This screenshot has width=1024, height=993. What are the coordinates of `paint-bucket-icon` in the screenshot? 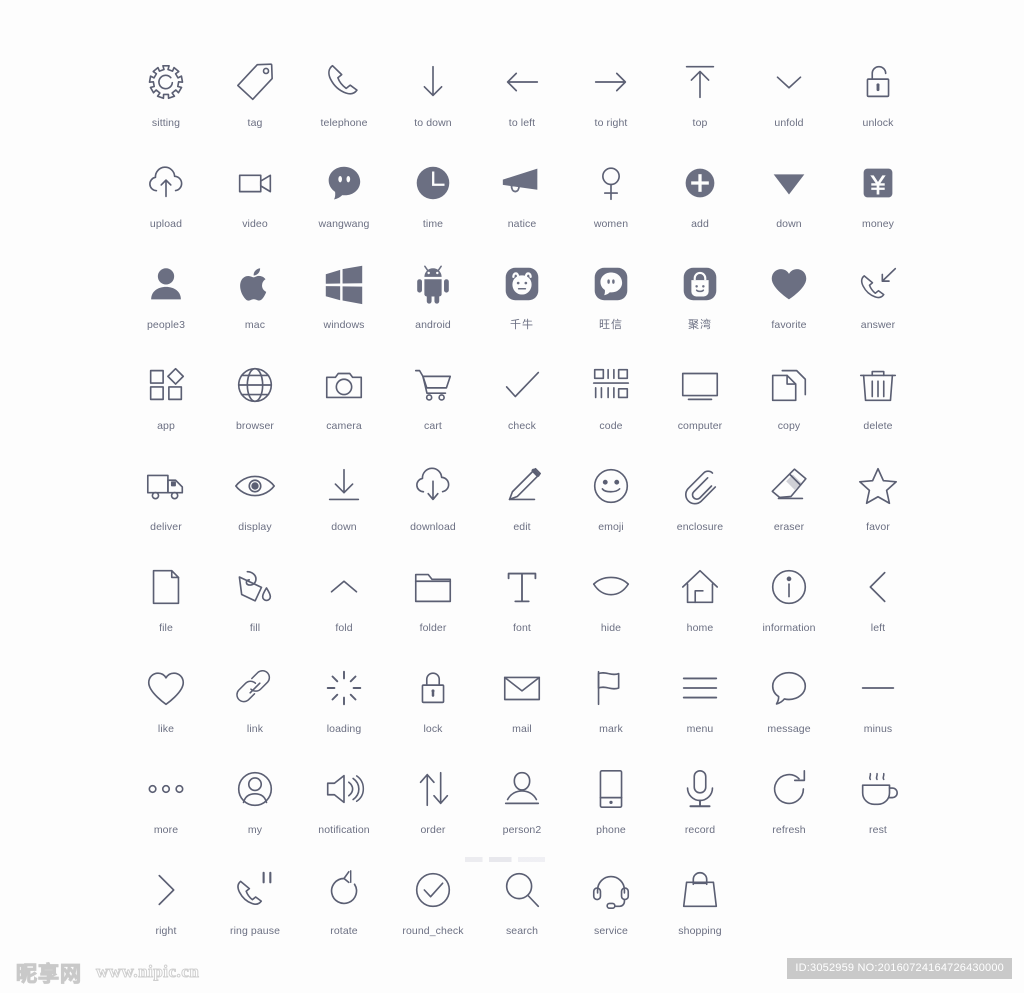 It's located at (255, 587).